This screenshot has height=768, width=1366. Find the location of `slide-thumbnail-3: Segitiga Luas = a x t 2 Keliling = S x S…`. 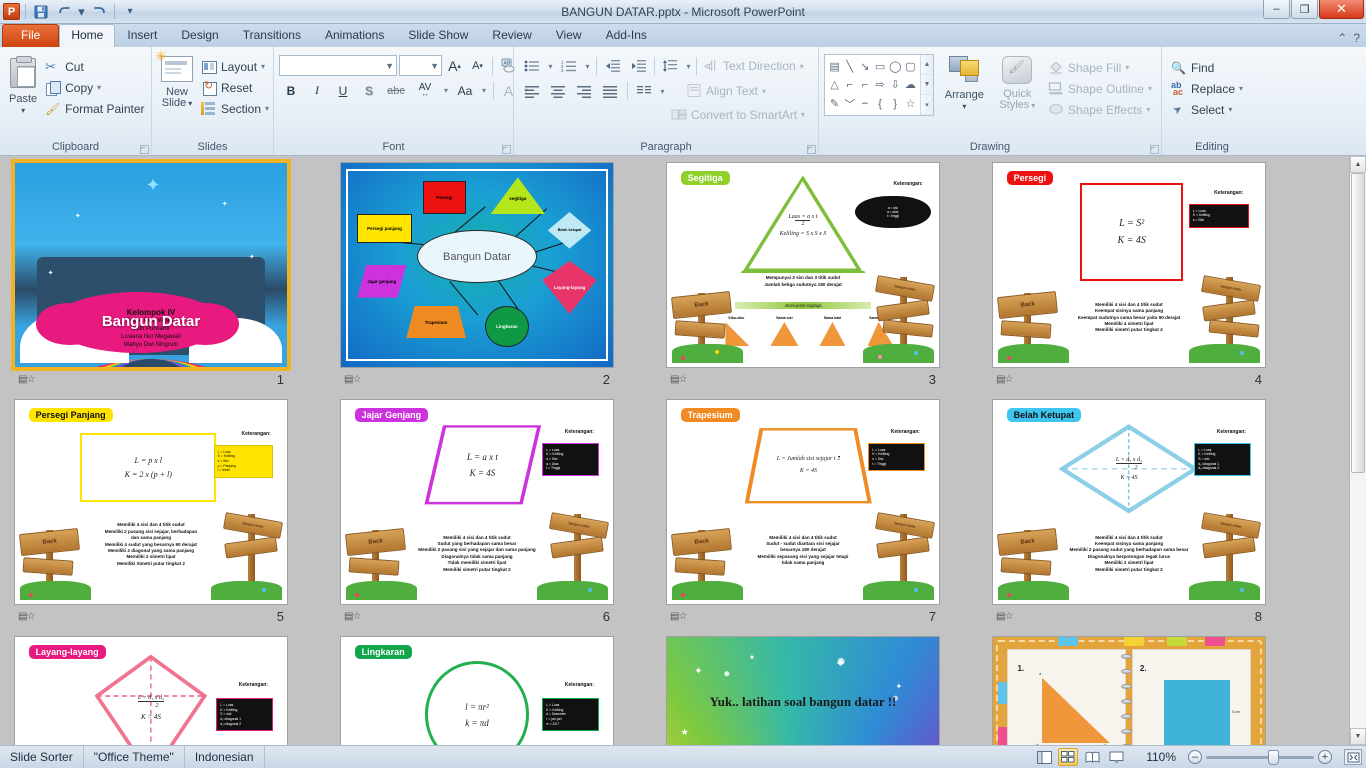

slide-thumbnail-3: Segitiga Luas = a x t 2 Keliling = S x S… is located at coordinates (803, 265).